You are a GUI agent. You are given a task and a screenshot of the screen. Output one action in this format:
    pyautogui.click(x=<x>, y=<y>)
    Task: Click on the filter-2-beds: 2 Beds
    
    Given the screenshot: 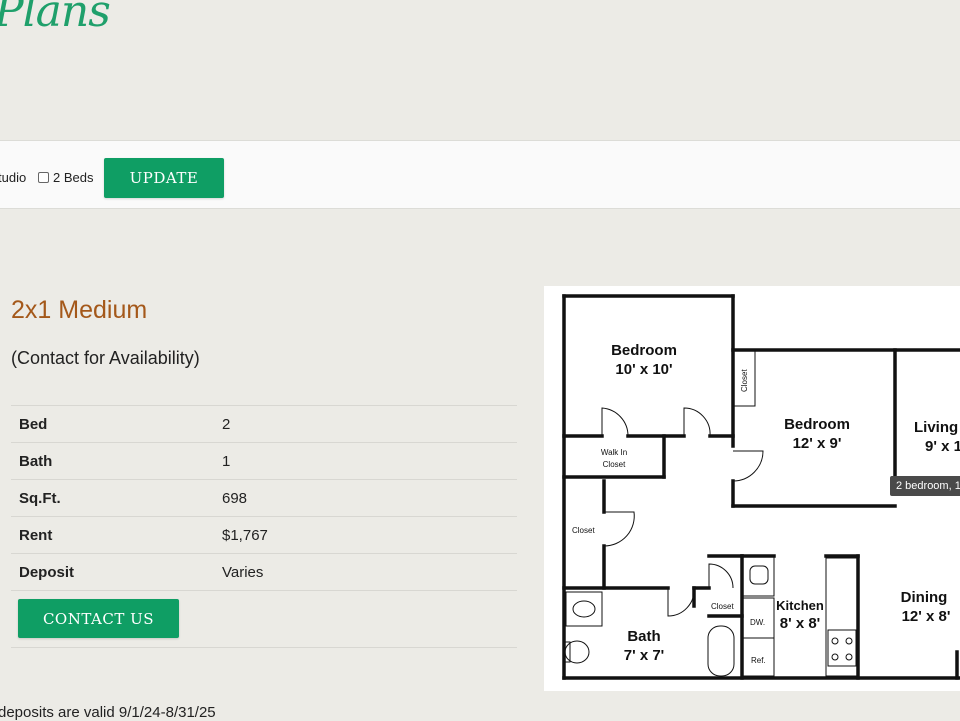 What is the action you would take?
    pyautogui.click(x=65, y=177)
    